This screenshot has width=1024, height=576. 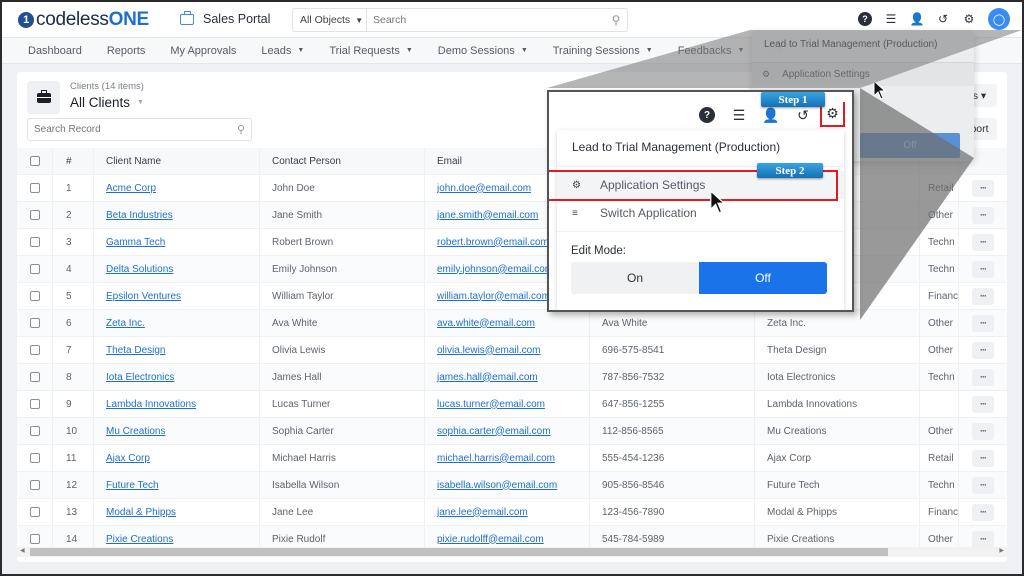 What do you see at coordinates (34, 161) in the screenshot?
I see `select-all-checkbox` at bounding box center [34, 161].